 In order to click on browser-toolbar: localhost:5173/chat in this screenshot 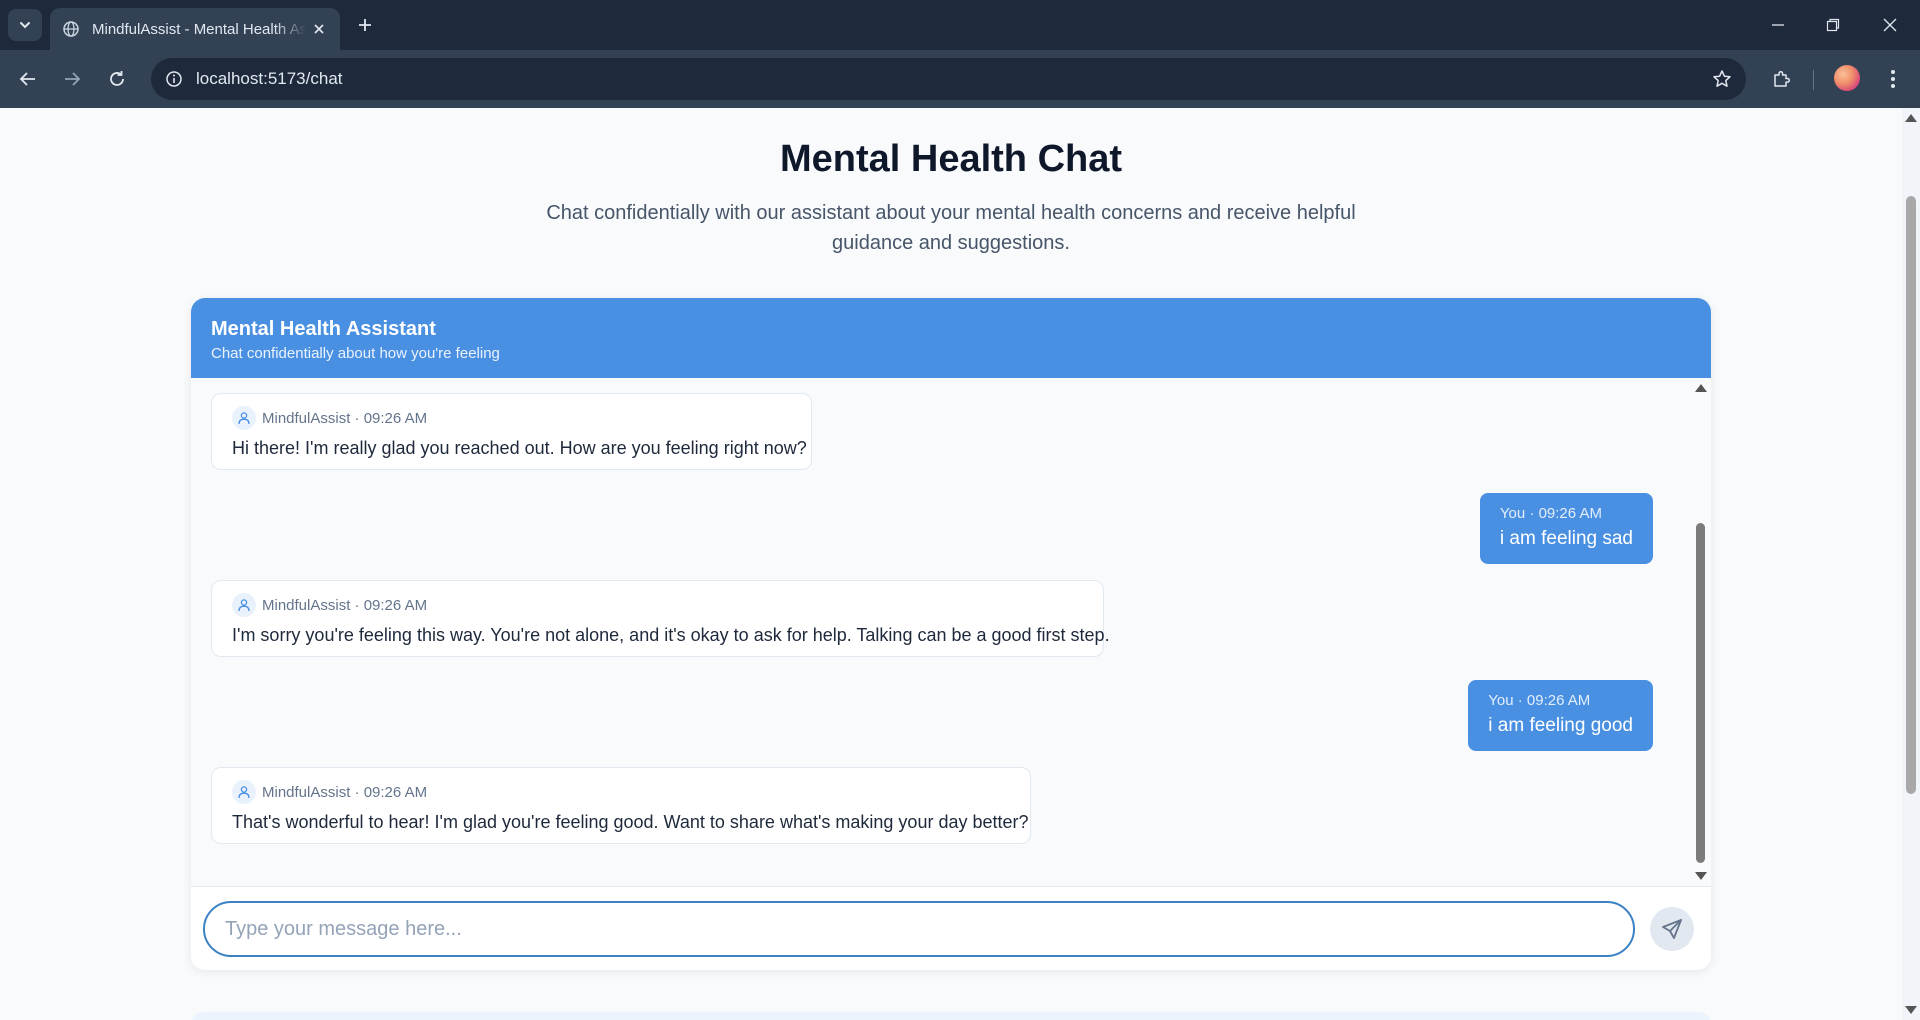, I will do `click(960, 79)`.